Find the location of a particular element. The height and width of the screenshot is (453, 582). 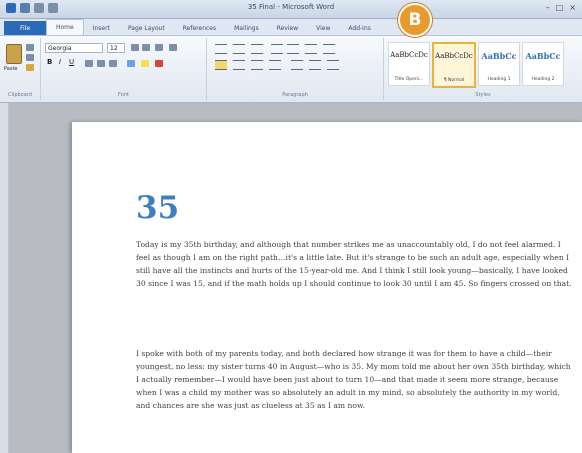

bullets-icon is located at coordinates (221, 49).